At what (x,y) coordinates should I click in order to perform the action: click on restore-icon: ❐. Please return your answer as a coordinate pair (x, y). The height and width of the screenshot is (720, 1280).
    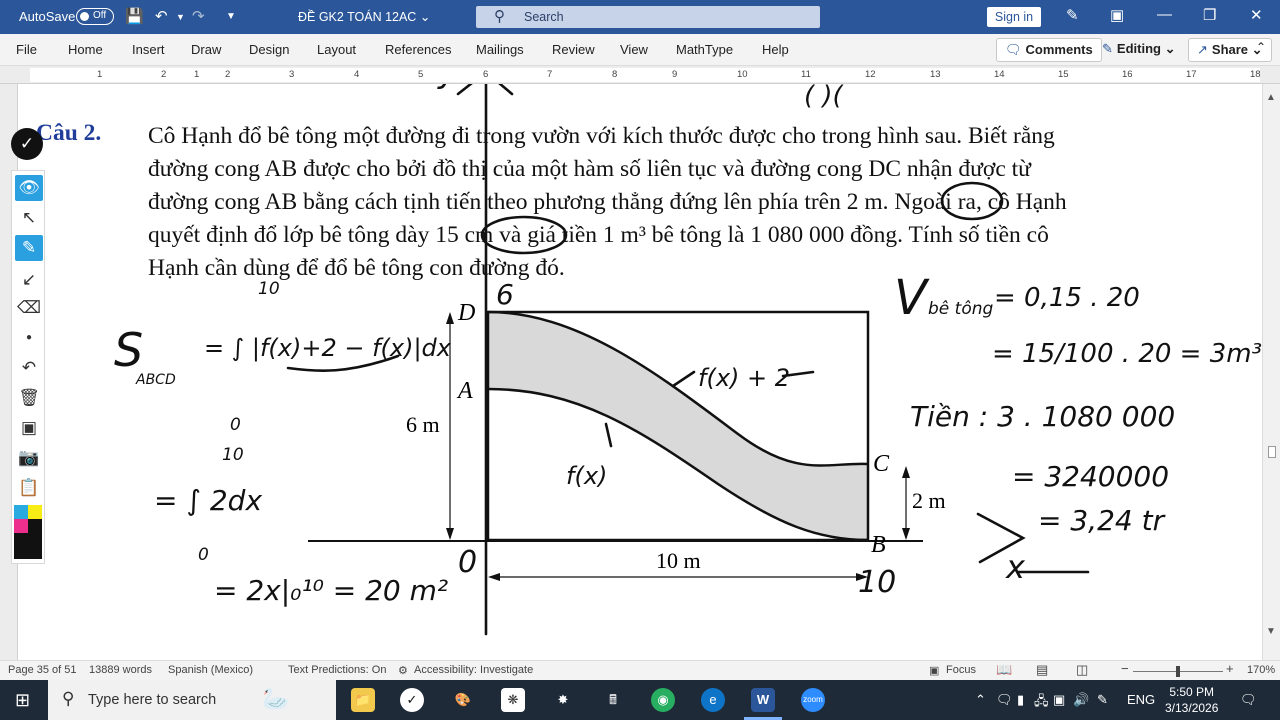
    Looking at the image, I should click on (1209, 15).